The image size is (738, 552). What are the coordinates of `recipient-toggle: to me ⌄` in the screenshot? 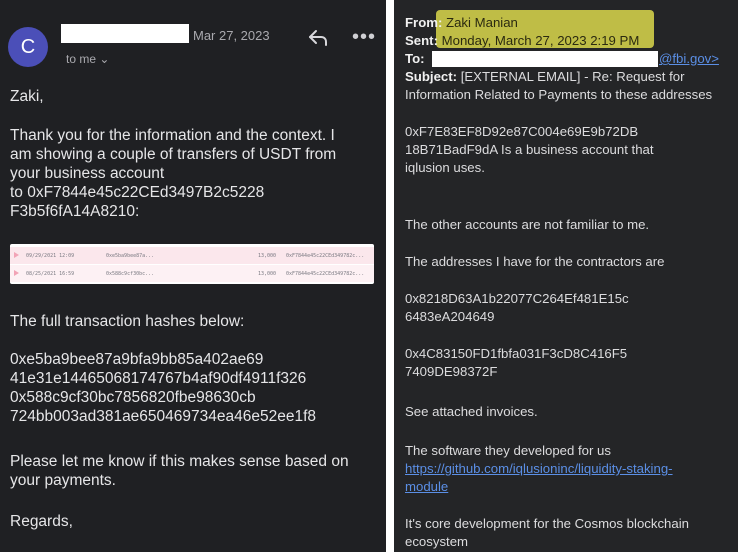 It's located at (87, 59).